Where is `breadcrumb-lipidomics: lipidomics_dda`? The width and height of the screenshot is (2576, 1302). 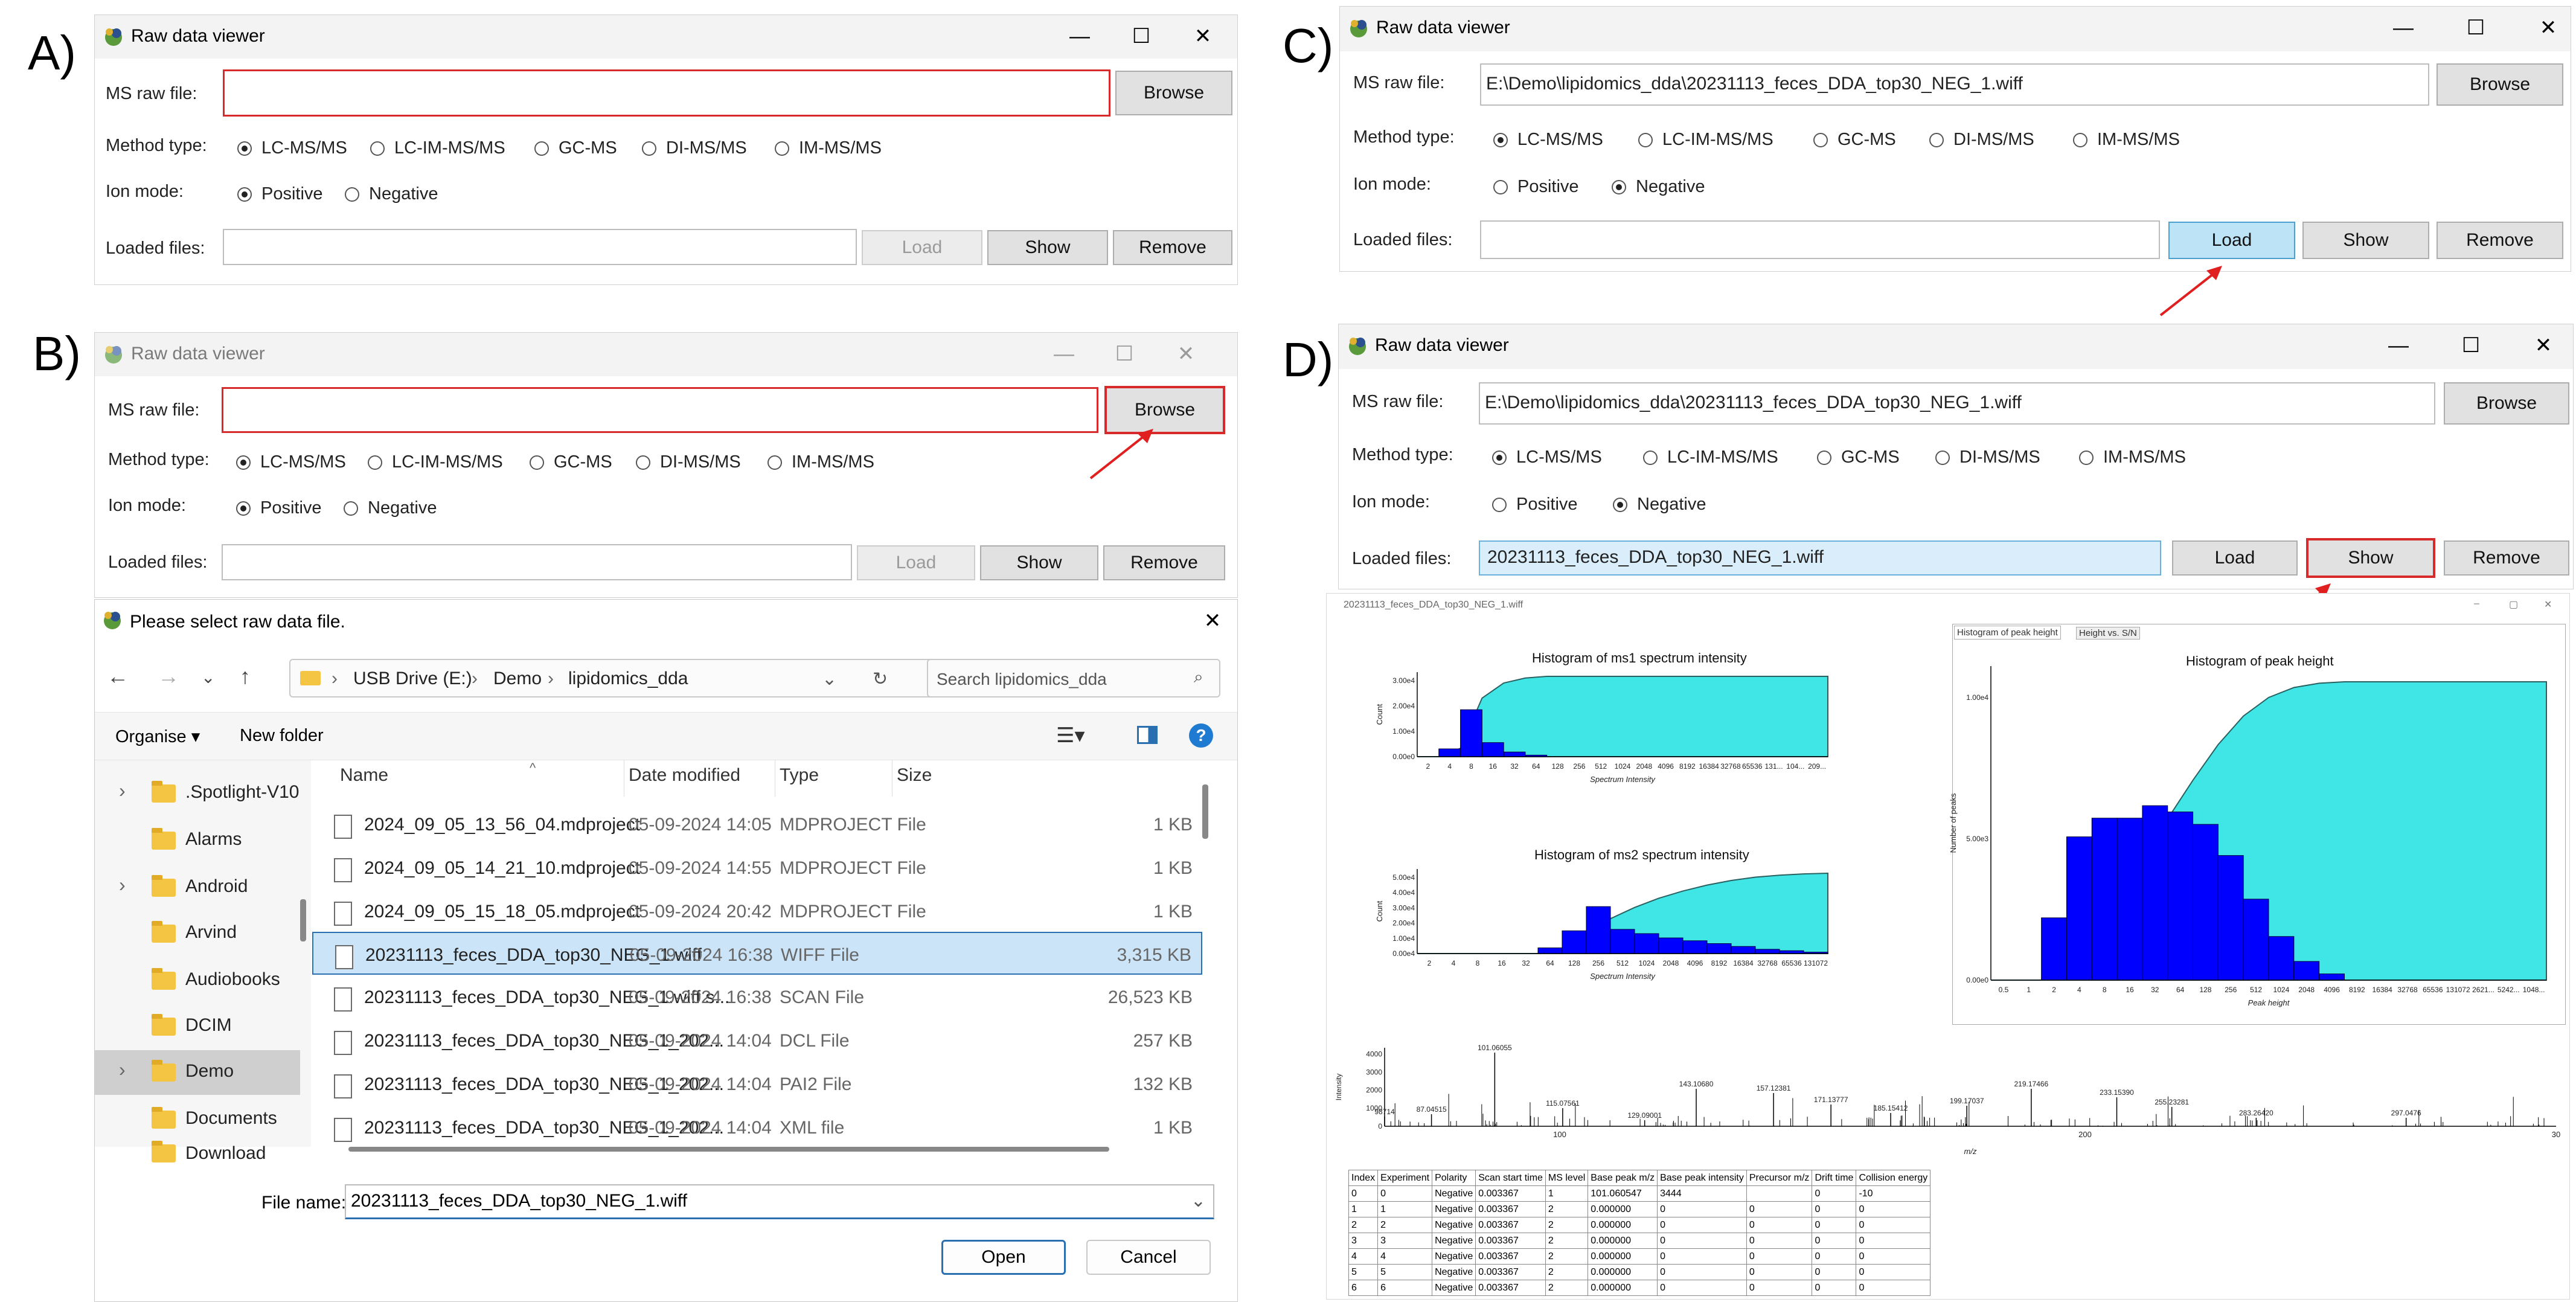
breadcrumb-lipidomics: lipidomics_dda is located at coordinates (628, 679).